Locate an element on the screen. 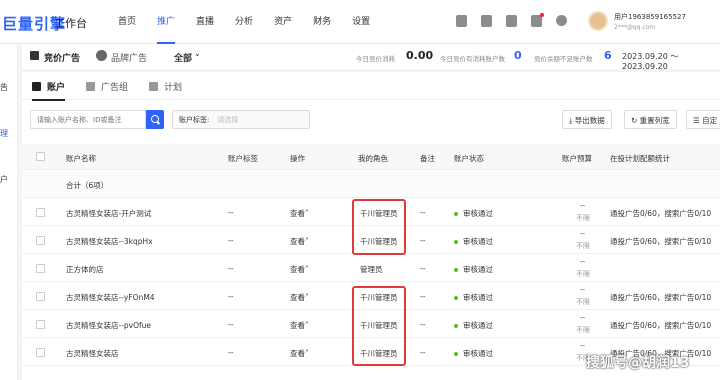 The width and height of the screenshot is (720, 380). account-name: 古灵精怪女装店--3kqpHx is located at coordinates (109, 241).